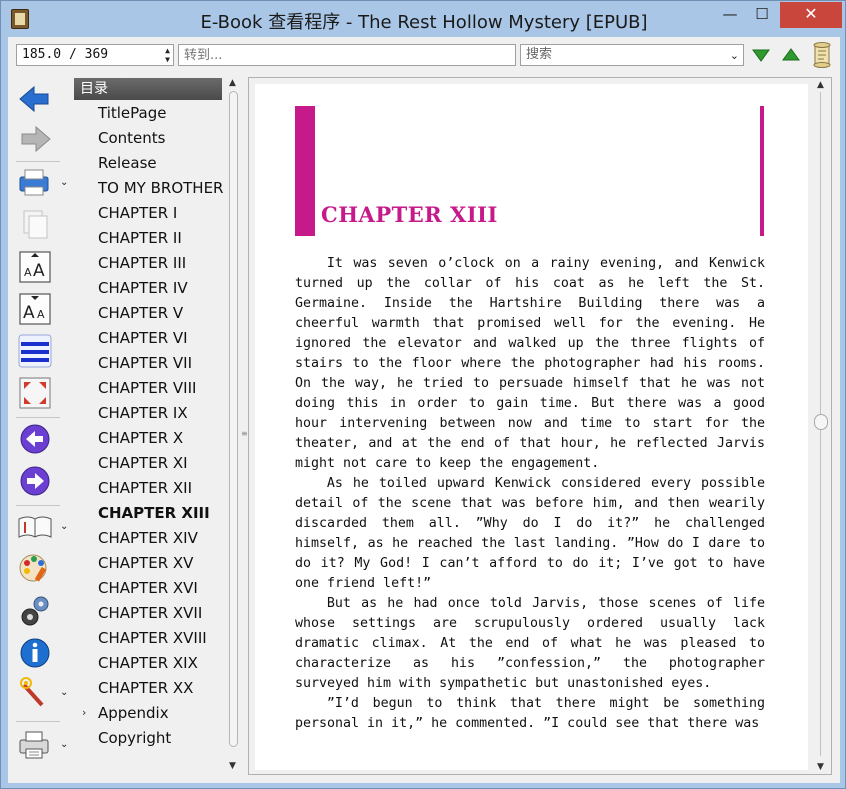  Describe the element at coordinates (145, 688) in the screenshot. I see `toc-item: CHAPTER XX` at that location.